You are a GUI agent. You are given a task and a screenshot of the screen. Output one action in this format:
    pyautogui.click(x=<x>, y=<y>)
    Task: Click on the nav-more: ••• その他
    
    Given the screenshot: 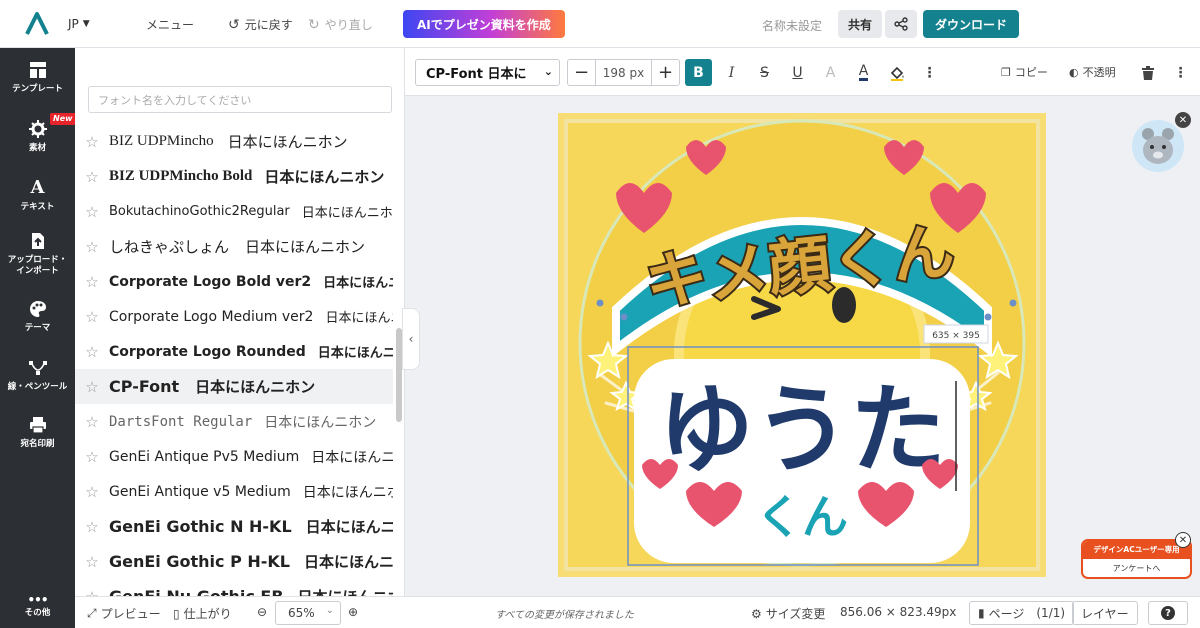 What is the action you would take?
    pyautogui.click(x=37, y=606)
    